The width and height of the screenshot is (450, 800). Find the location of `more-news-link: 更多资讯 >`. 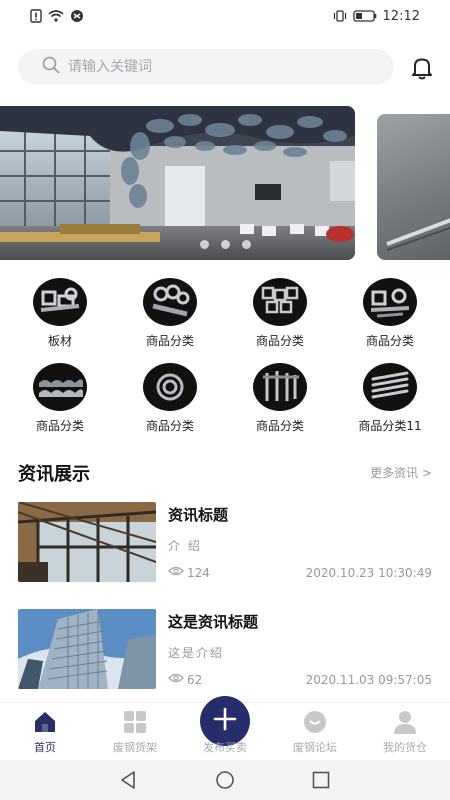

more-news-link: 更多资讯 > is located at coordinates (401, 472).